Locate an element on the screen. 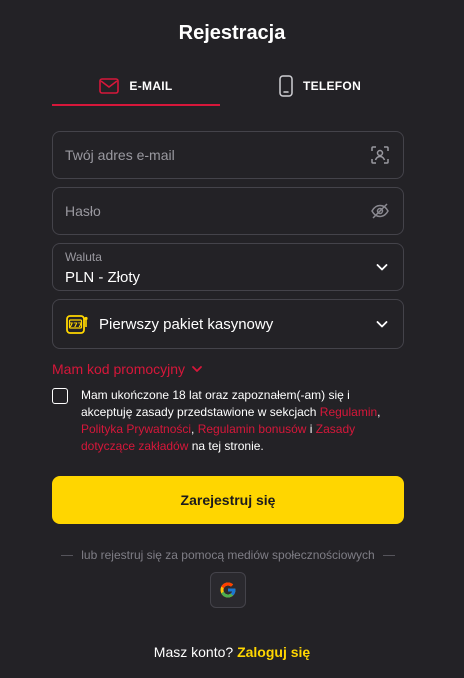 The image size is (464, 678). currency-select: Waluta PLN - Złoty is located at coordinates (228, 267).